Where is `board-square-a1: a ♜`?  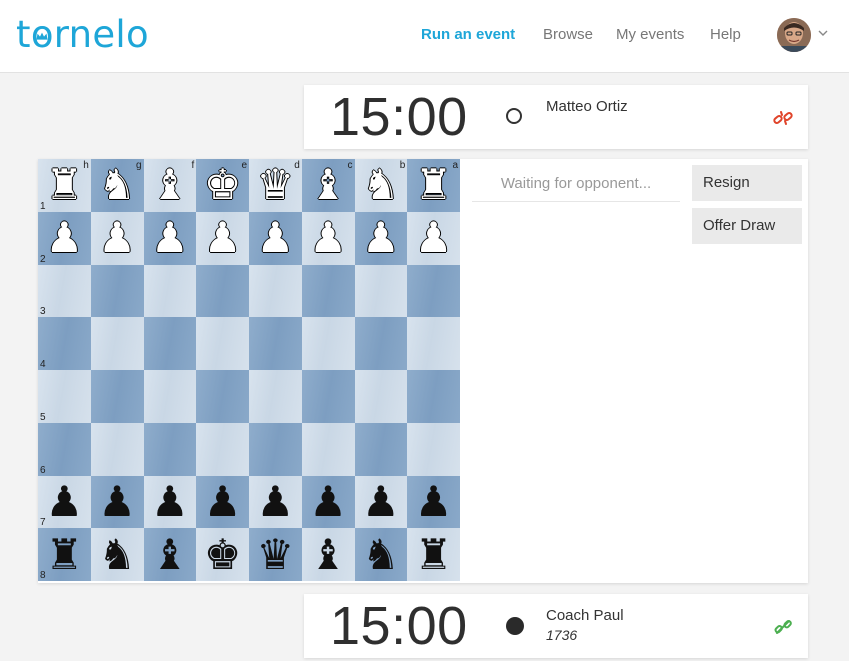
board-square-a1: a ♜ is located at coordinates (433, 185).